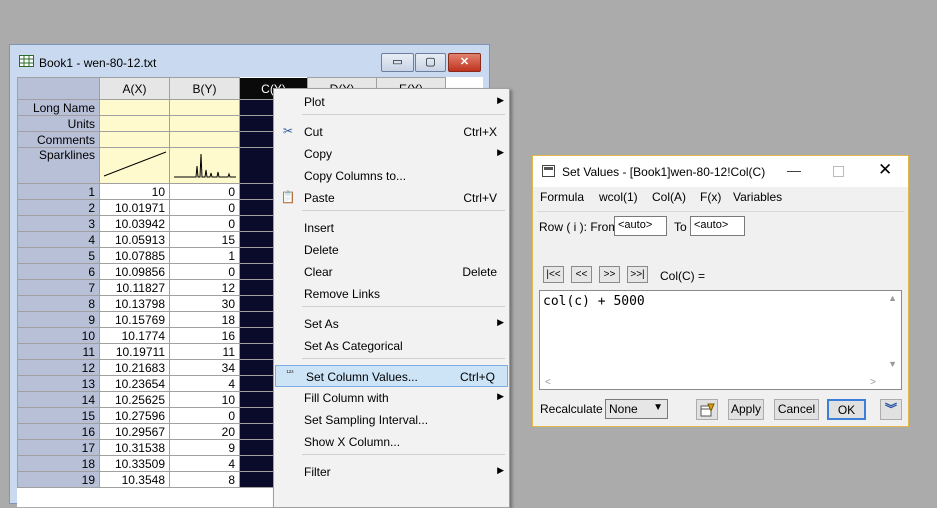  What do you see at coordinates (204, 165) in the screenshot?
I see `sparkline-b` at bounding box center [204, 165].